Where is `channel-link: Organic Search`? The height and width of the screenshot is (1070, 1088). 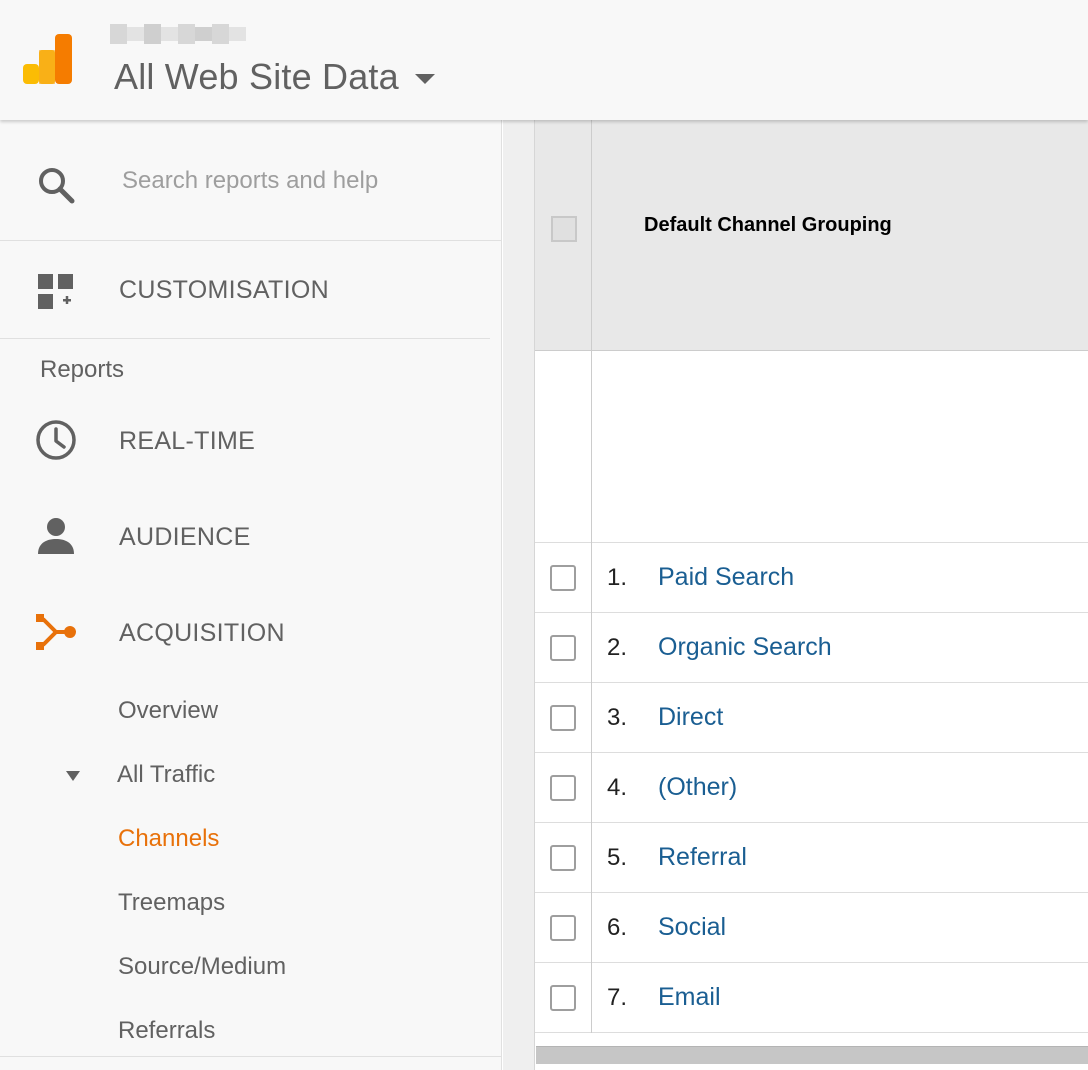
channel-link: Organic Search is located at coordinates (745, 647).